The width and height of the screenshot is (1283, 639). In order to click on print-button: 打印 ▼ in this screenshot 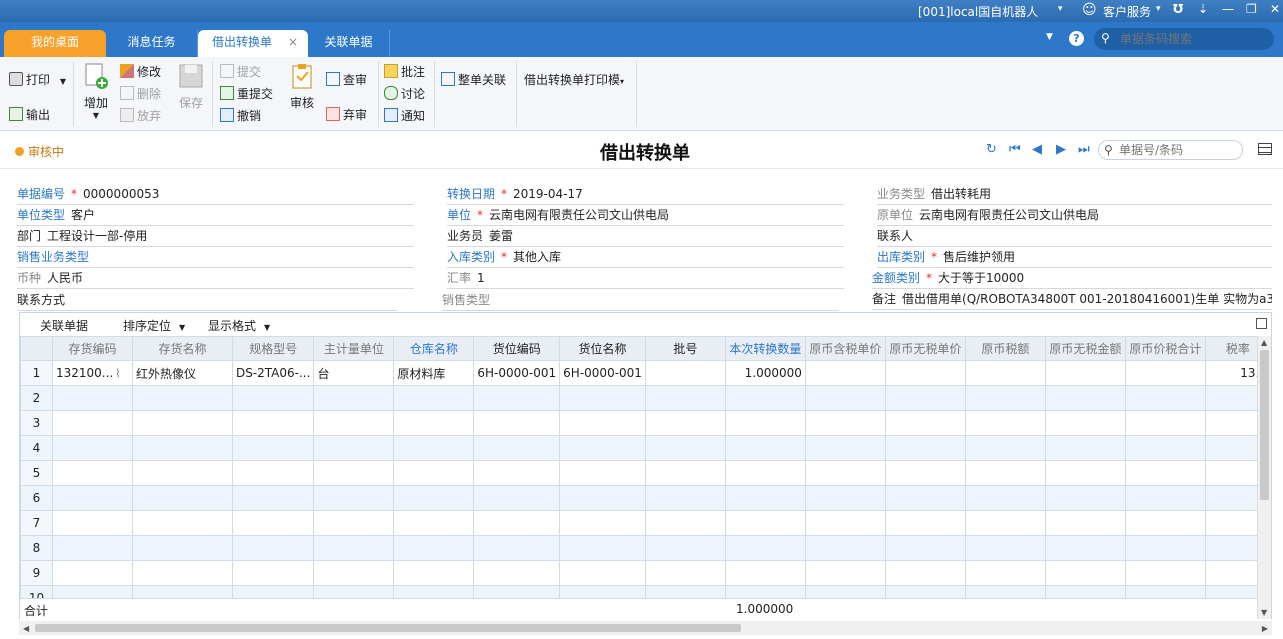, I will do `click(37, 79)`.